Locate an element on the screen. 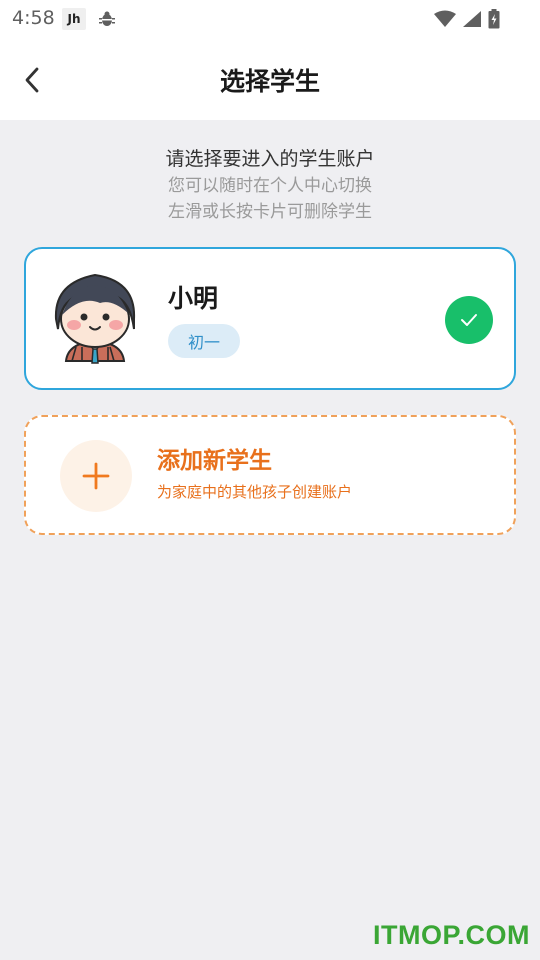 The image size is (540, 960). status-bar: 4:58 Jh is located at coordinates (270, 20).